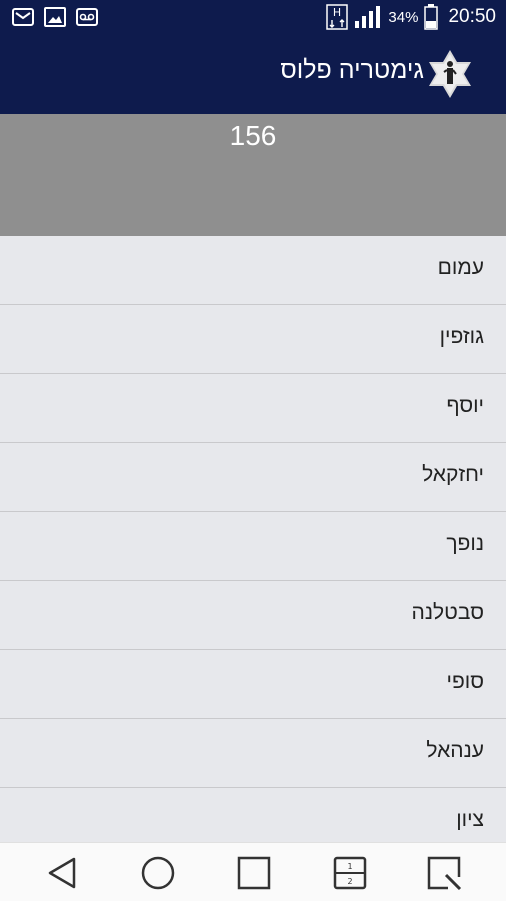  What do you see at coordinates (349, 881) in the screenshot?
I see `svg-text: 2` at bounding box center [349, 881].